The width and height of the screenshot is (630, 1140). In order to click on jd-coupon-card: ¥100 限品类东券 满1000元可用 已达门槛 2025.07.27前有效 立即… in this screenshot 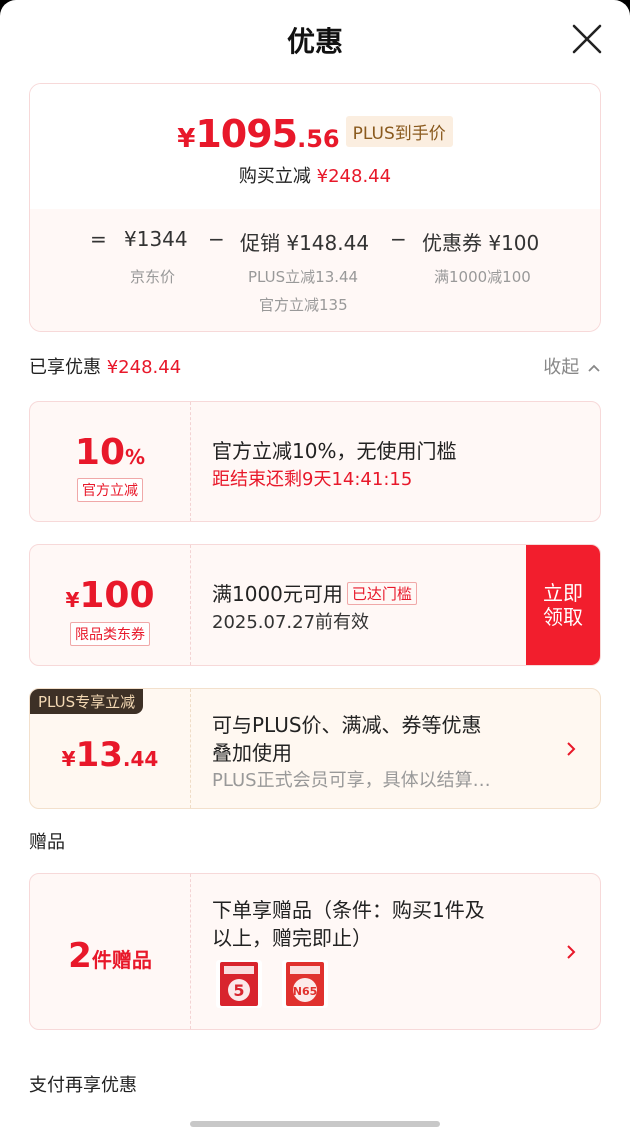, I will do `click(315, 605)`.